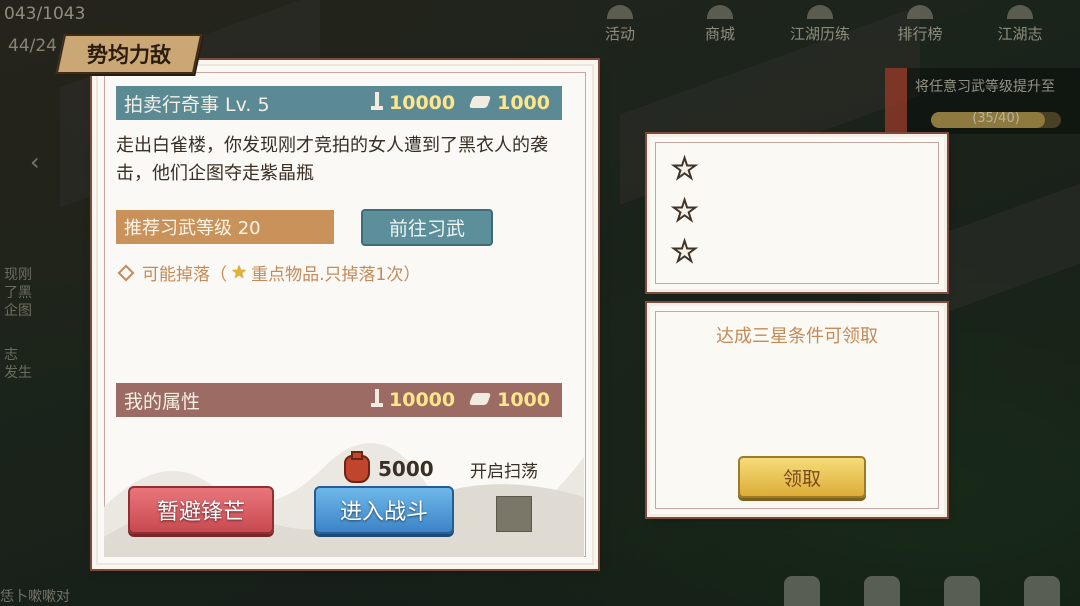  I want to click on star-conditions-panel: ★ ★ ★, so click(797, 213).